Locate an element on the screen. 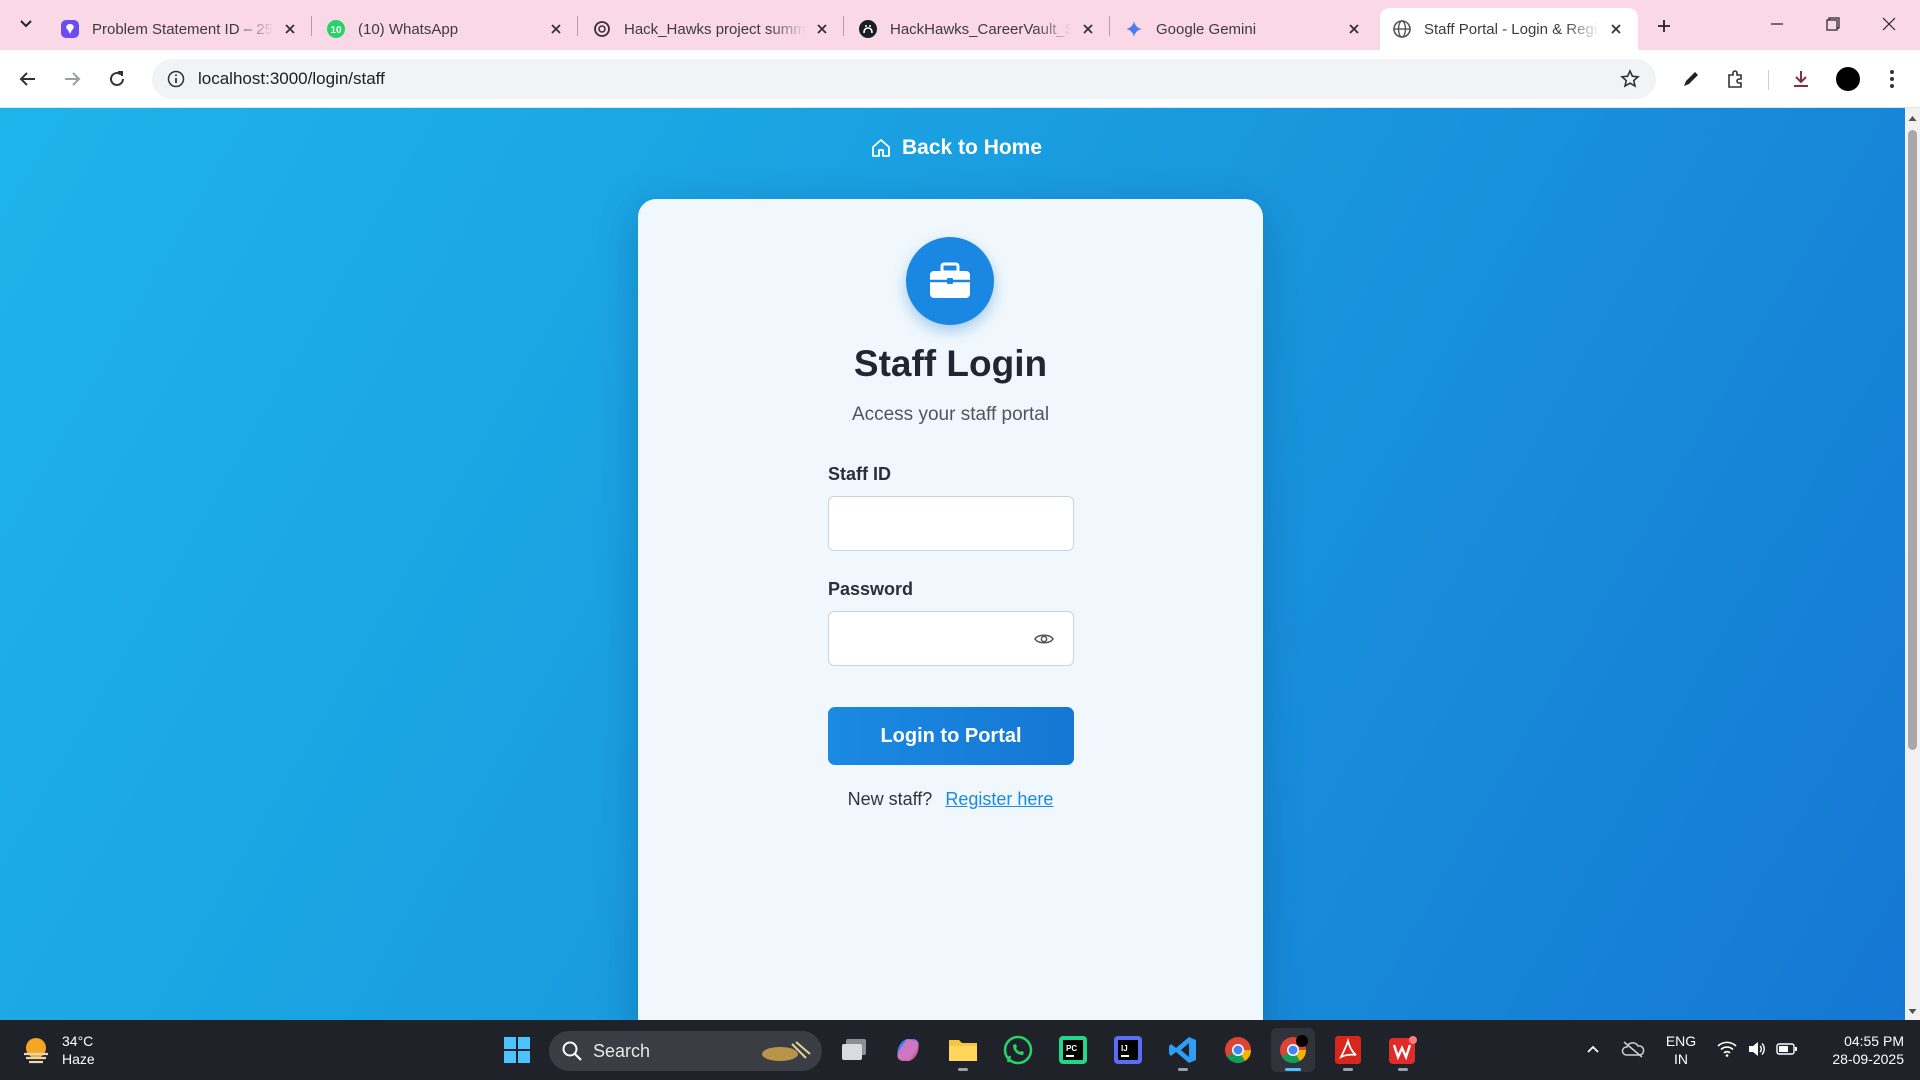  avatar is located at coordinates (1848, 79).